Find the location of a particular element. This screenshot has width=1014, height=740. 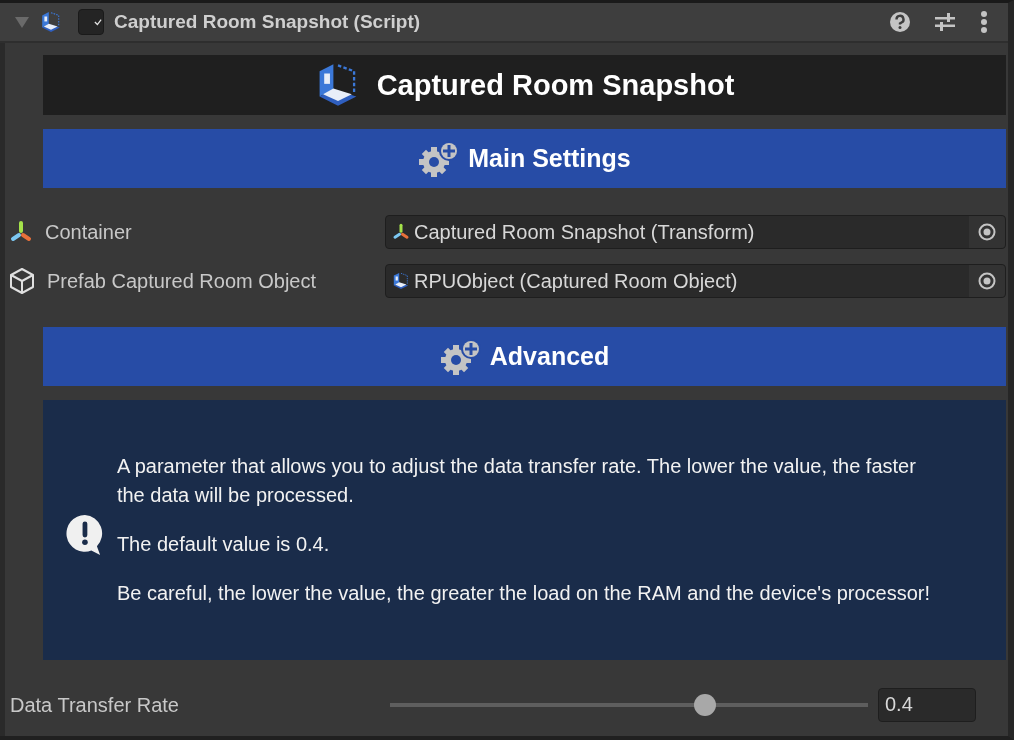

field-label: Container is located at coordinates (88, 232).